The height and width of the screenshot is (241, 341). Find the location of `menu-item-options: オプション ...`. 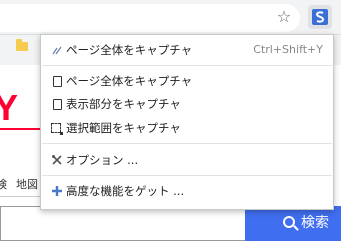

menu-item-options: オプション ... is located at coordinates (187, 160).